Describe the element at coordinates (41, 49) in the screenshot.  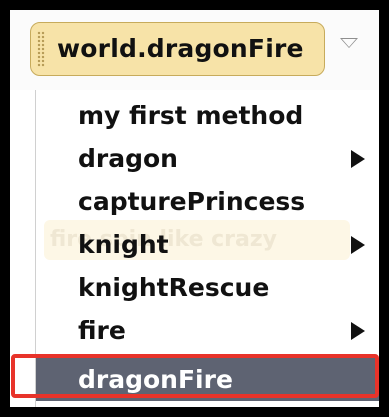
I see `drag-grip-icon` at that location.